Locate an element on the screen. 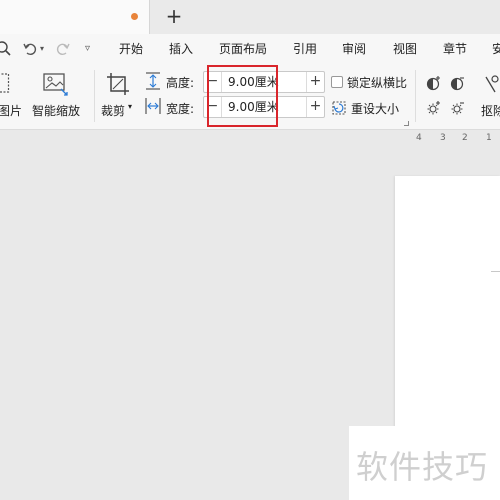  print-preview-icon is located at coordinates (6, 49).